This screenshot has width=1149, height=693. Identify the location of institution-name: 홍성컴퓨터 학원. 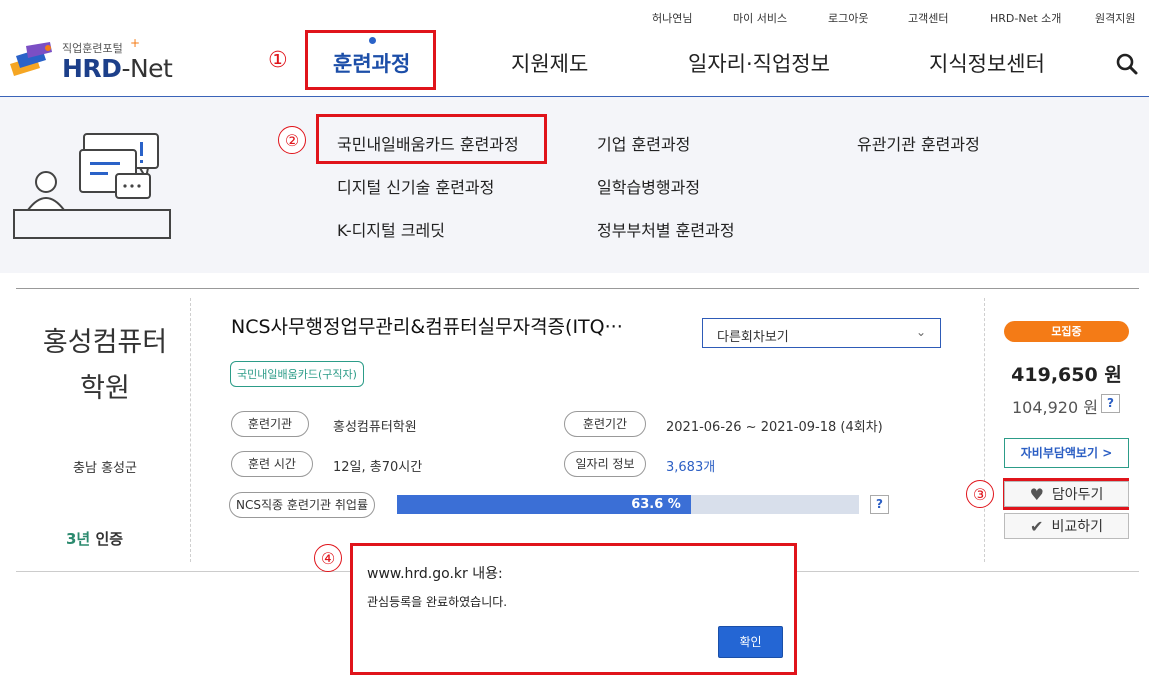
(105, 366).